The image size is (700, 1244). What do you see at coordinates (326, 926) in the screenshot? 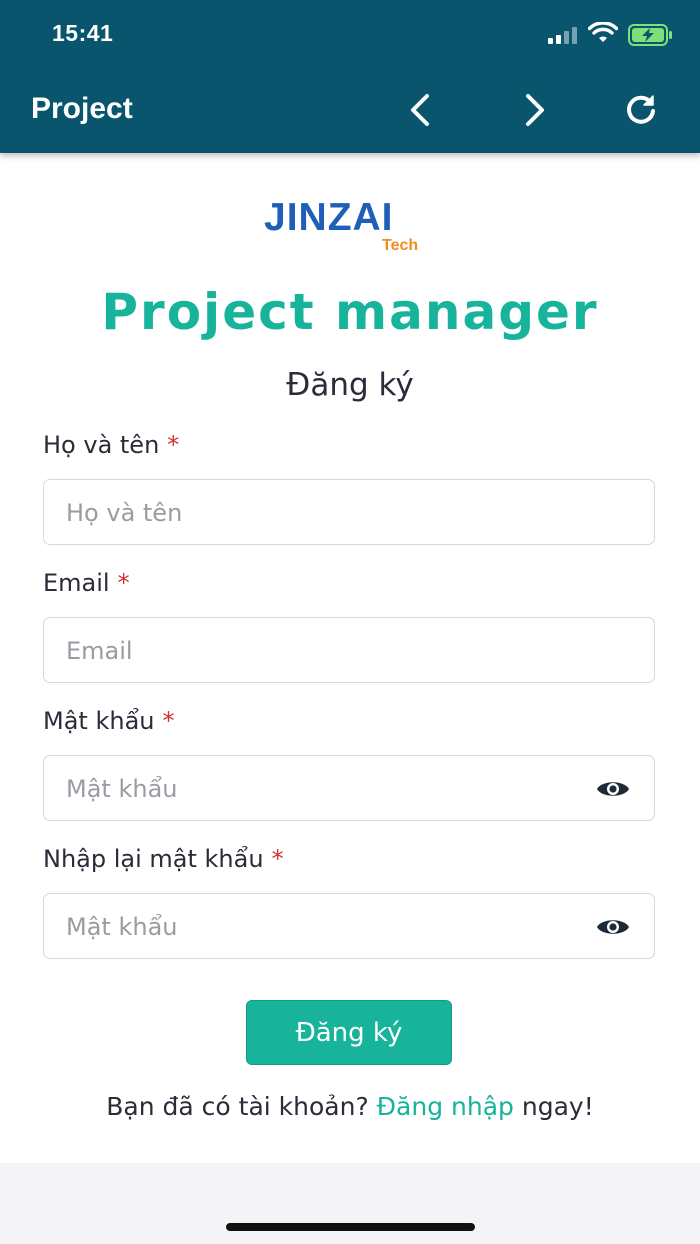
I see `confirm-password-input` at bounding box center [326, 926].